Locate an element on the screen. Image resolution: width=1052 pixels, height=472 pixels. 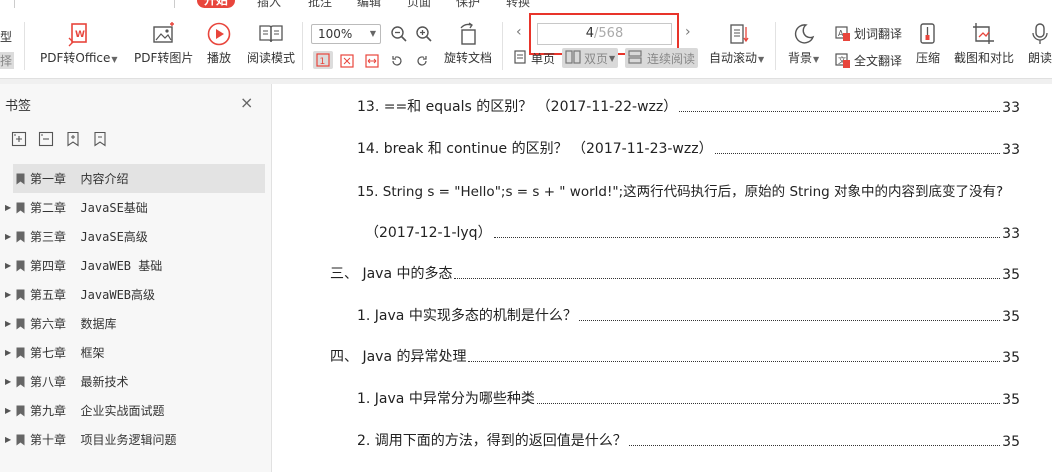
bookmark-item: ▶ 第七章 框架 is located at coordinates (136, 352).